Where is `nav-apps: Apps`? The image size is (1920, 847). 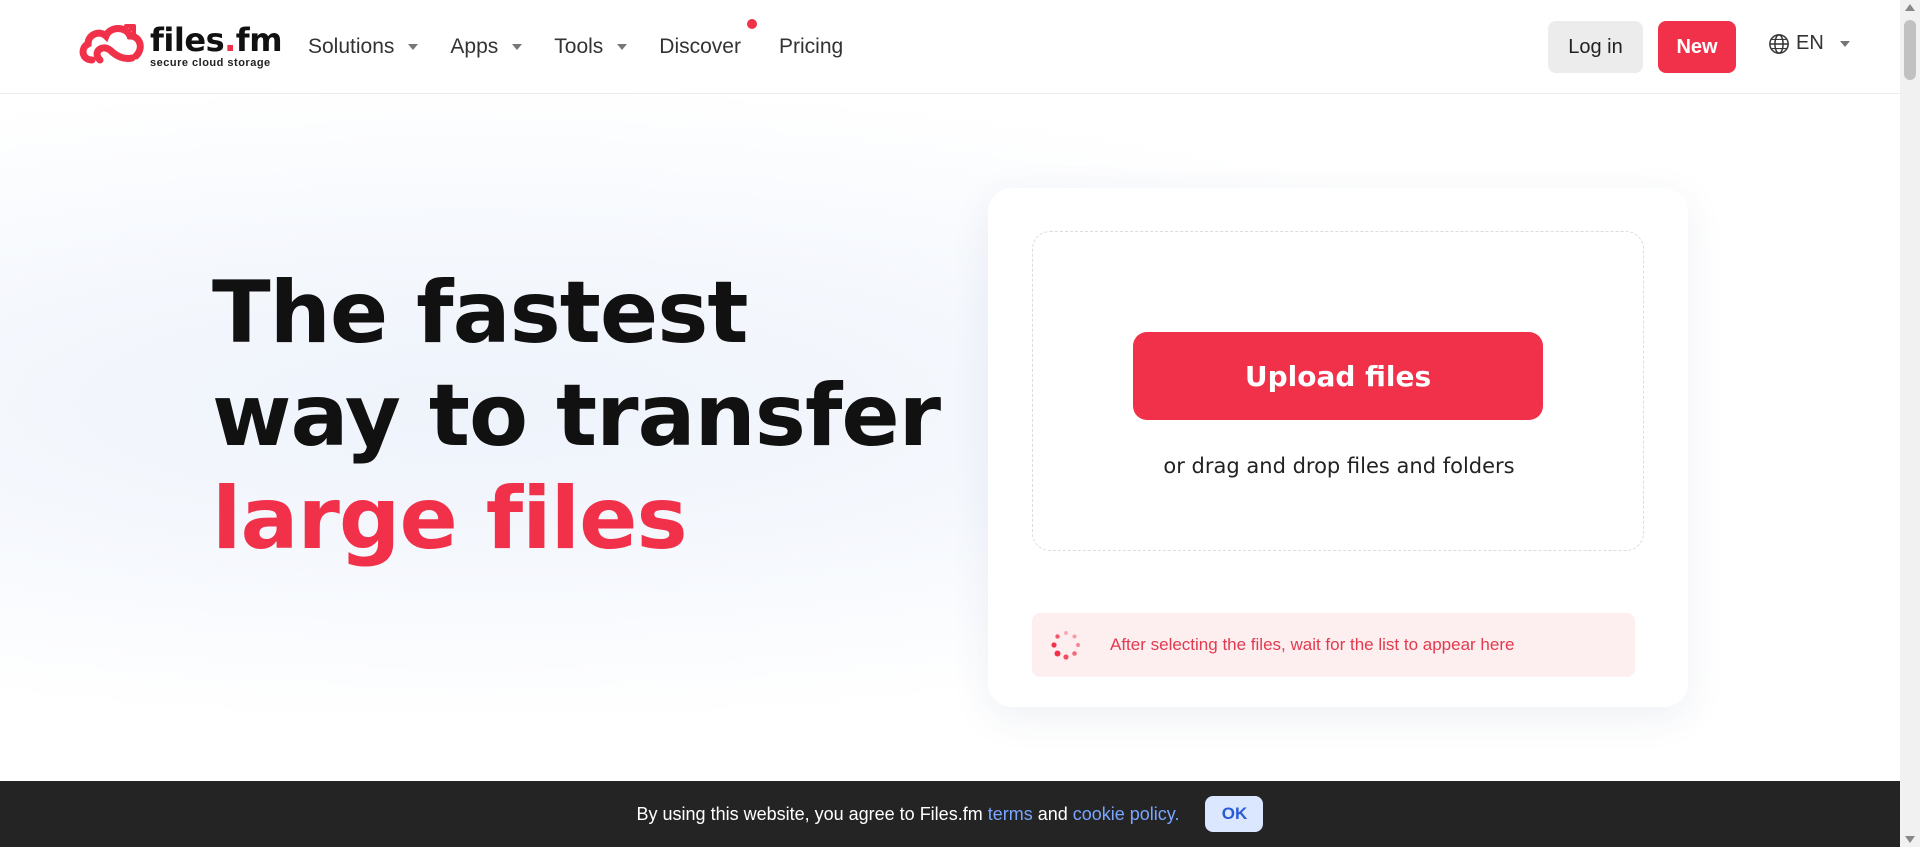
nav-apps: Apps is located at coordinates (486, 47).